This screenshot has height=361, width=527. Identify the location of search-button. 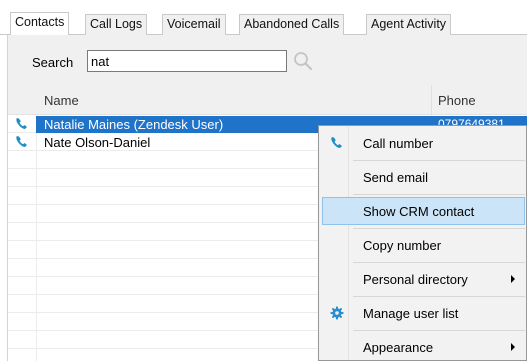
(303, 61).